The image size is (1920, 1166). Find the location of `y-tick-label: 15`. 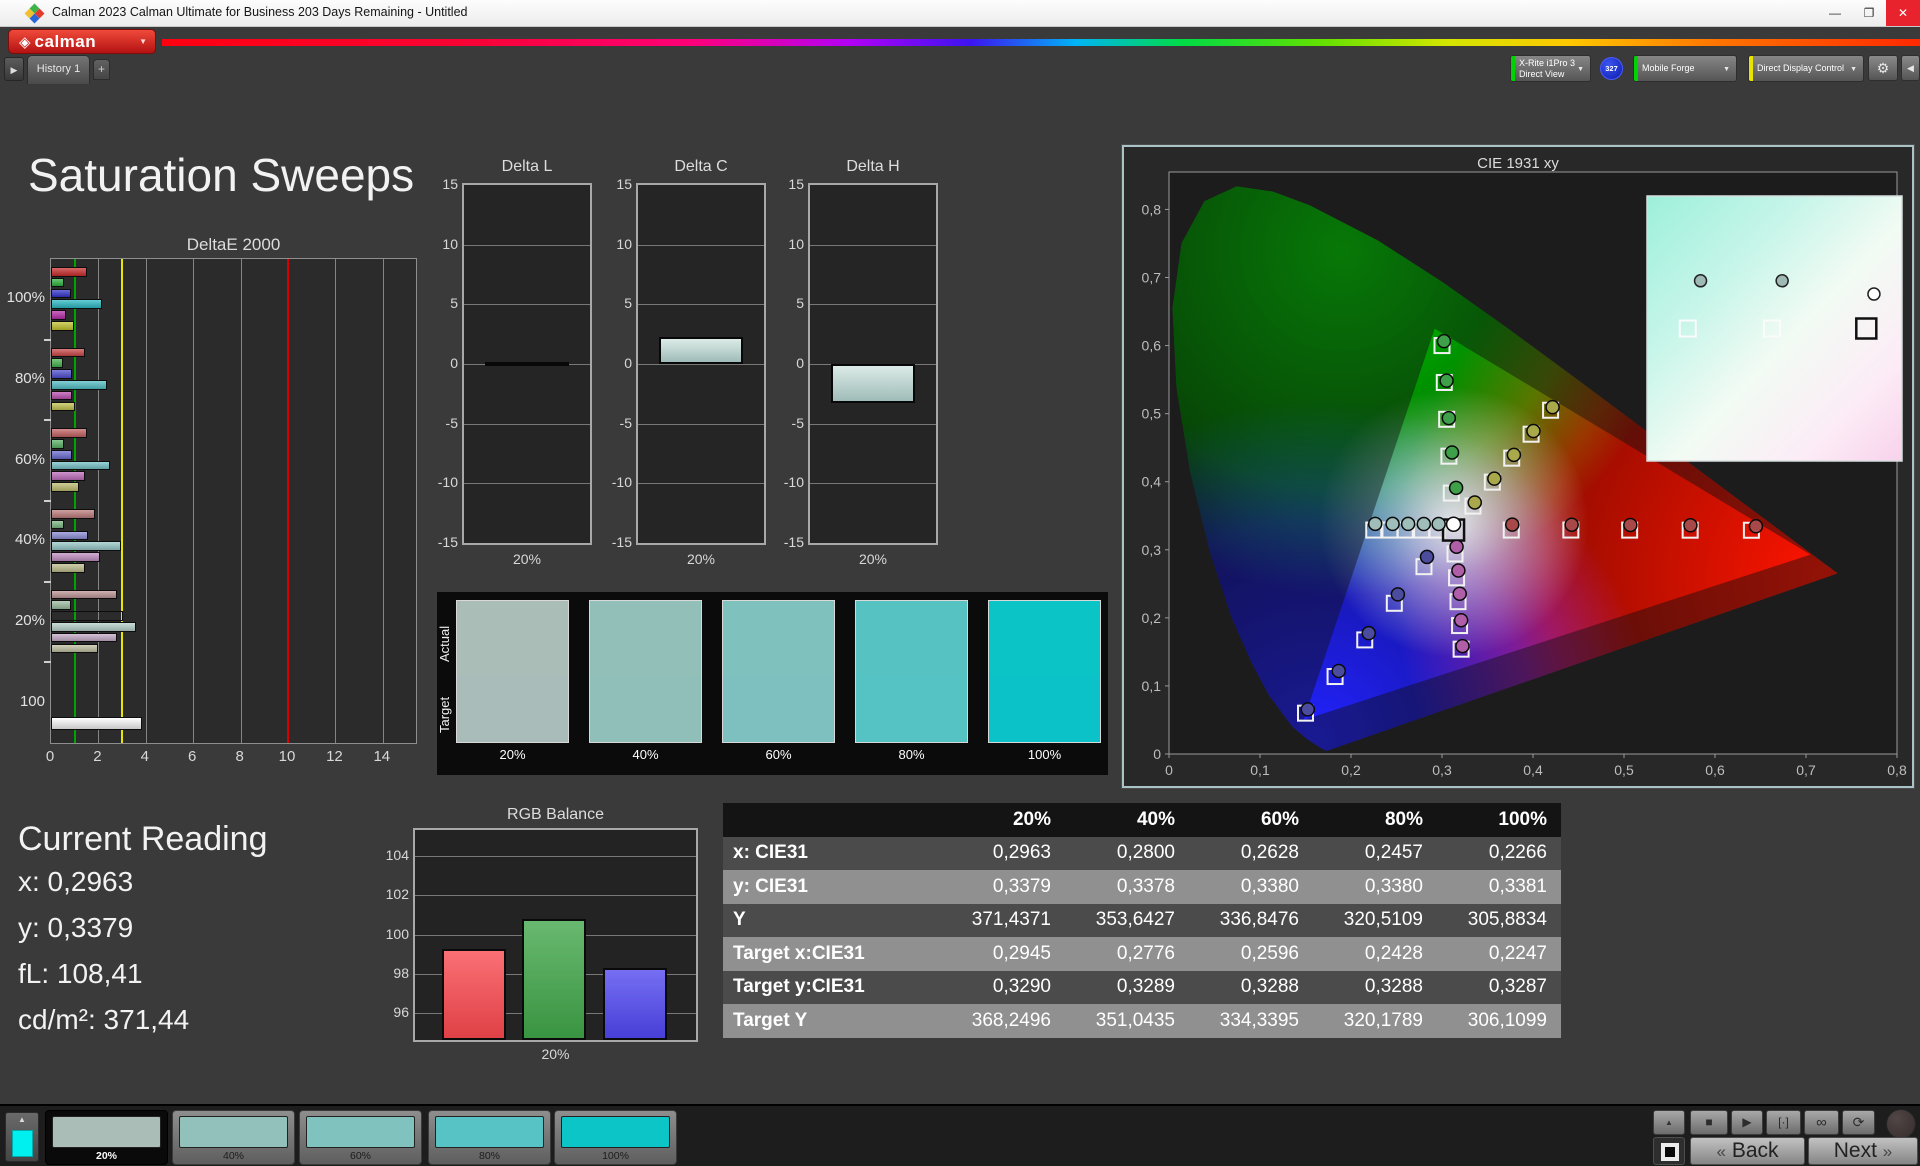

y-tick-label: 15 is located at coordinates (796, 184).